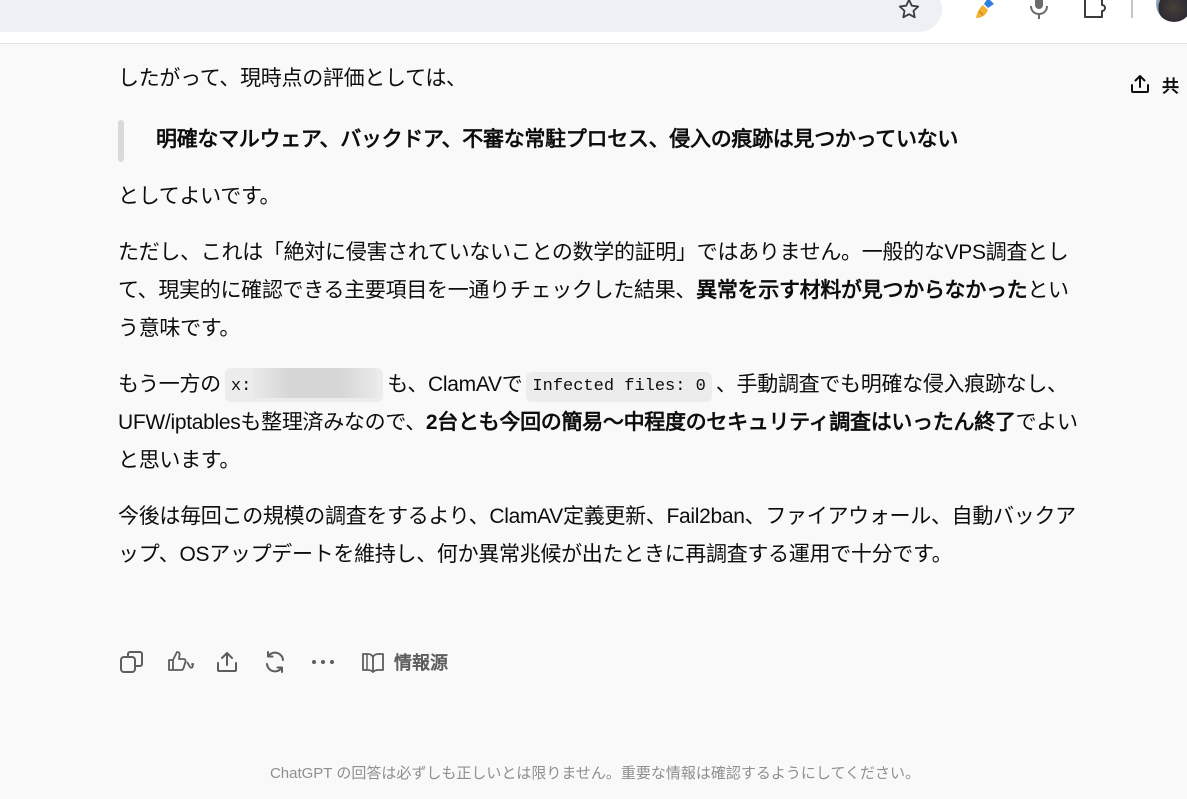 Image resolution: width=1187 pixels, height=799 pixels. What do you see at coordinates (1171, 11) in the screenshot?
I see `profile-avatar` at bounding box center [1171, 11].